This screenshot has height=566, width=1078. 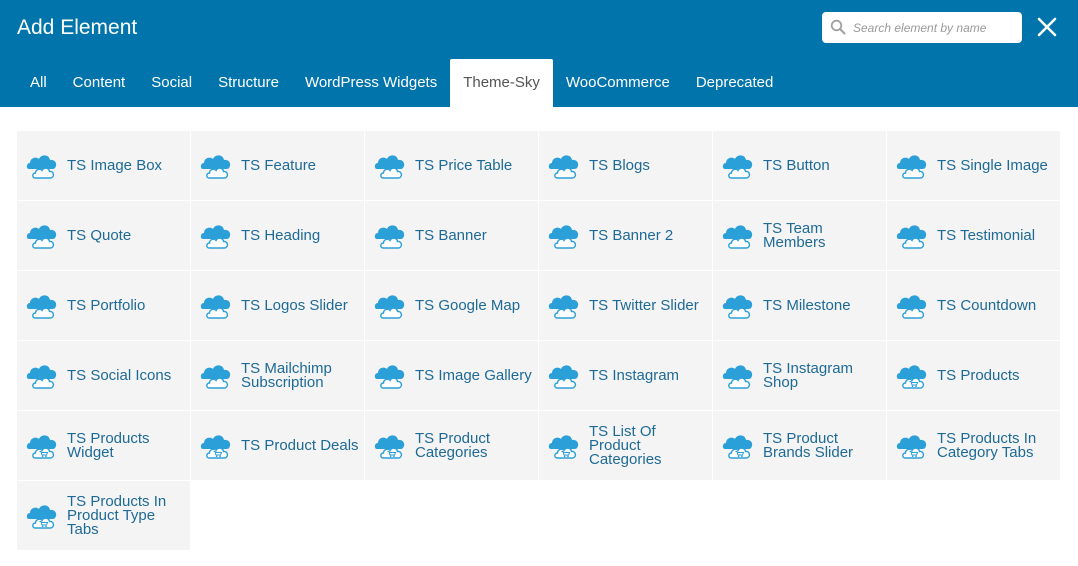 I want to click on element-ts-mailchimp-subscription: TS Mailchimp Subscription, so click(x=277, y=375).